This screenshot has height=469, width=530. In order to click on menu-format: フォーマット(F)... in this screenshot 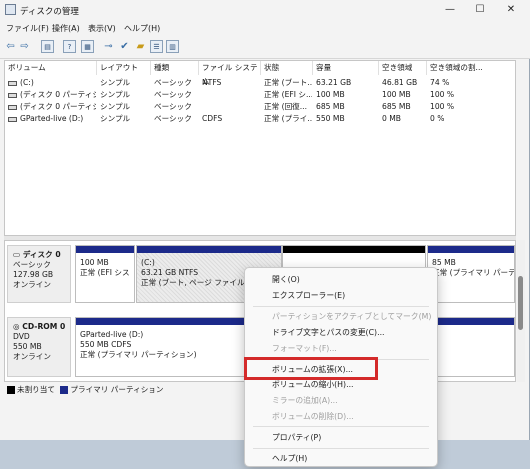, I will do `click(304, 349)`.